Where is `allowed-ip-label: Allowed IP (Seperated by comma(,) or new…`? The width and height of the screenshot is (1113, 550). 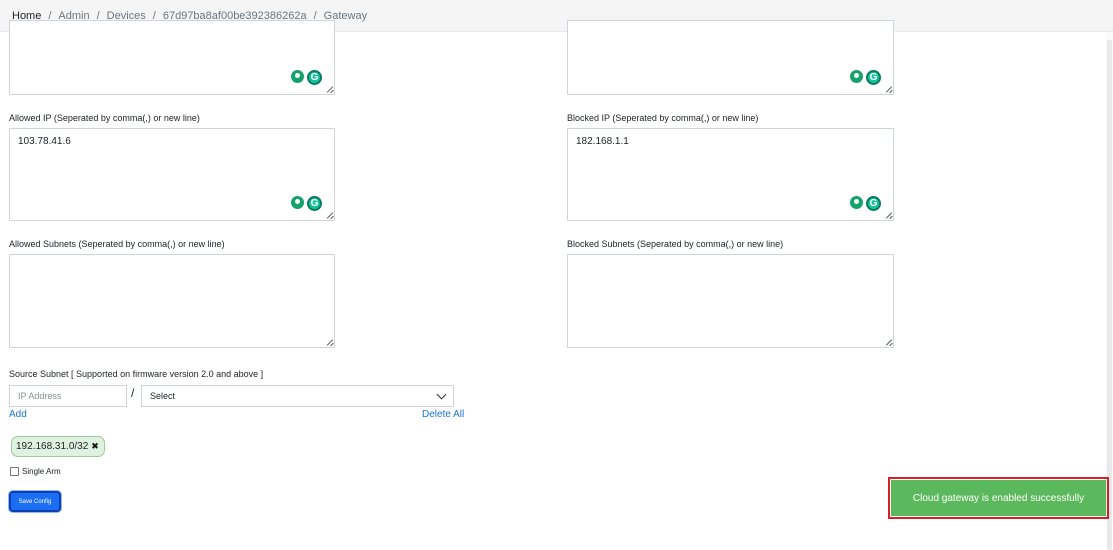 allowed-ip-label: Allowed IP (Seperated by comma(,) or new… is located at coordinates (104, 118).